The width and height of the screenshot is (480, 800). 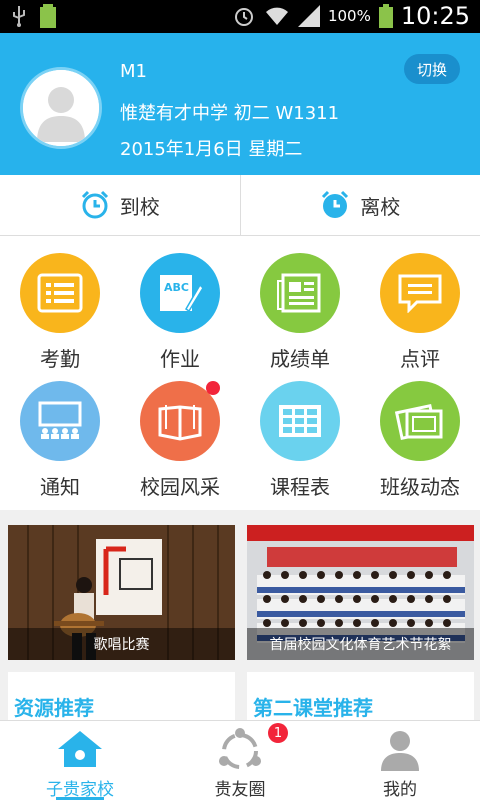 What do you see at coordinates (276, 16) in the screenshot?
I see `wifi-icon` at bounding box center [276, 16].